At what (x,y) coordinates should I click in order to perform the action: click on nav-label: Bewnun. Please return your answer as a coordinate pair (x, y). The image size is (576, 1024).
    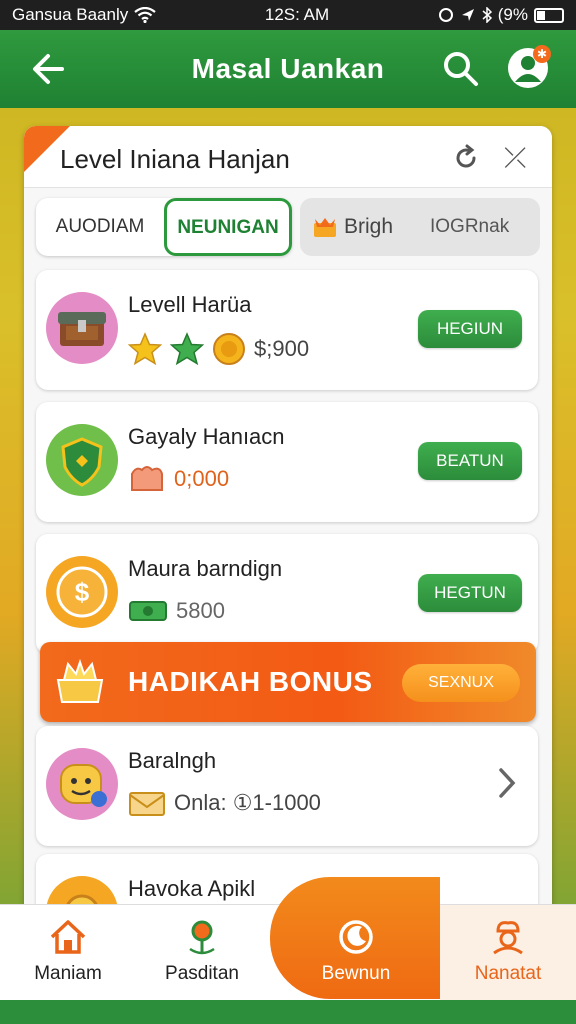
    Looking at the image, I should click on (356, 973).